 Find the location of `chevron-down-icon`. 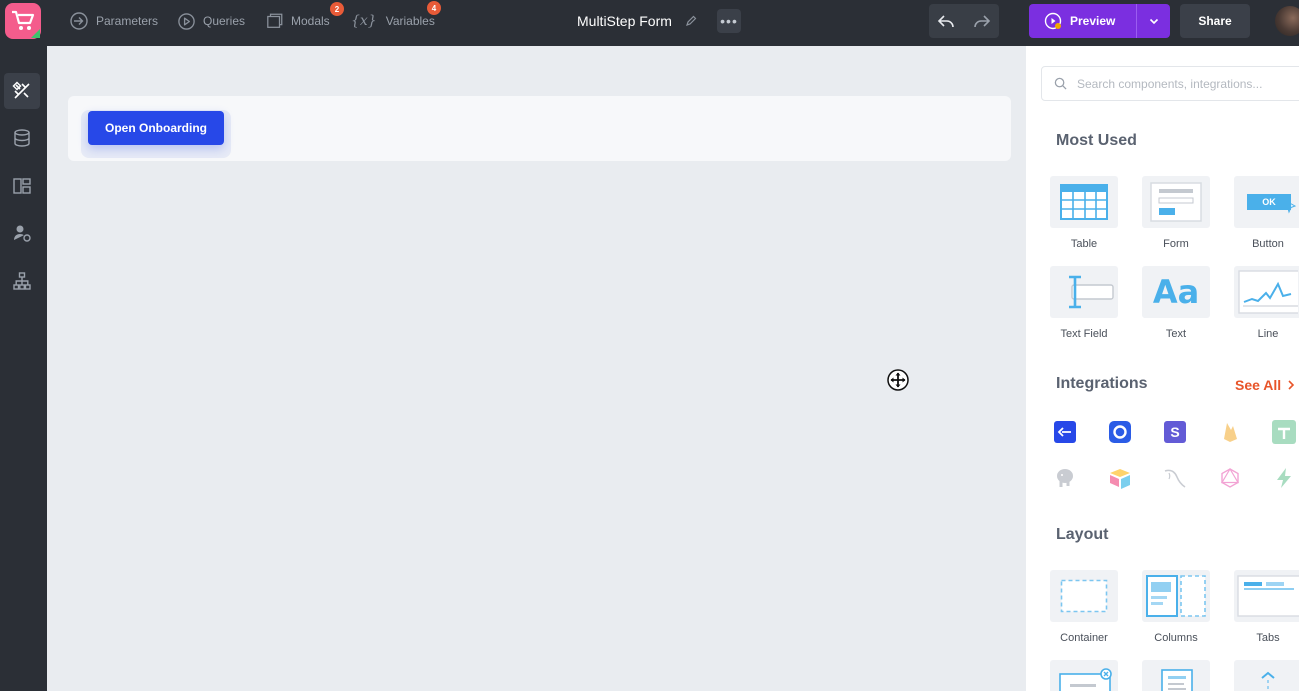

chevron-down-icon is located at coordinates (1153, 21).